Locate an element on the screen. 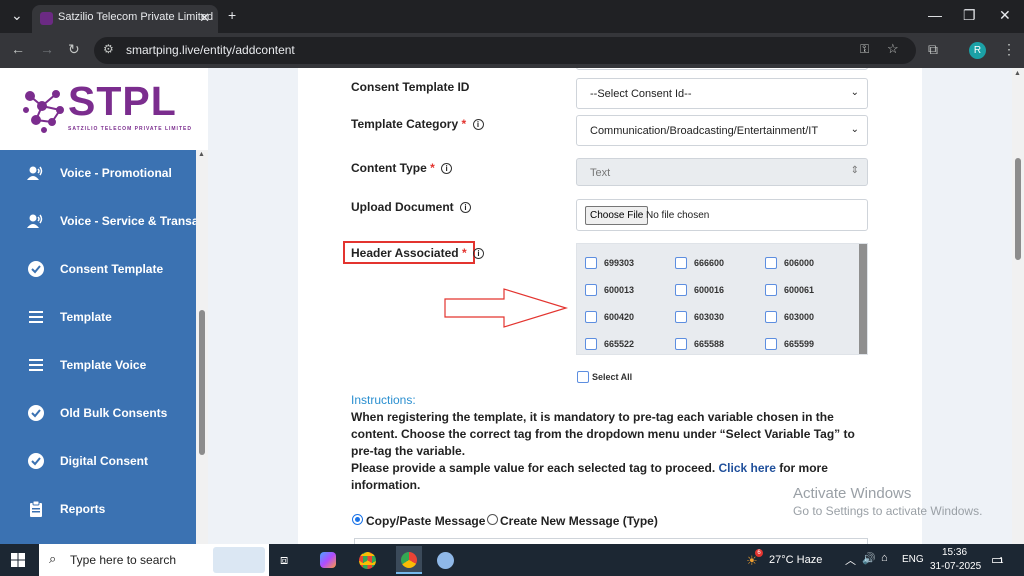 Image resolution: width=1024 pixels, height=576 pixels. profile-avatar: R is located at coordinates (977, 50).